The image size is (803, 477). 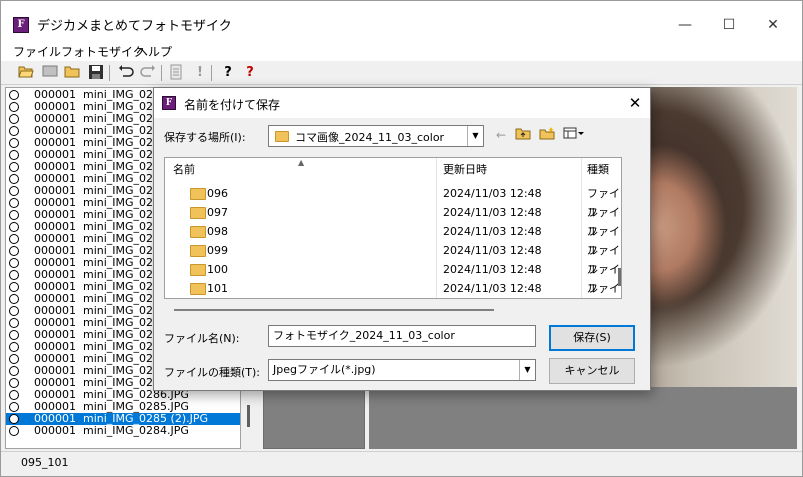 I want to click on window-title: デジカメまとめてフォトモザイク, so click(x=134, y=26).